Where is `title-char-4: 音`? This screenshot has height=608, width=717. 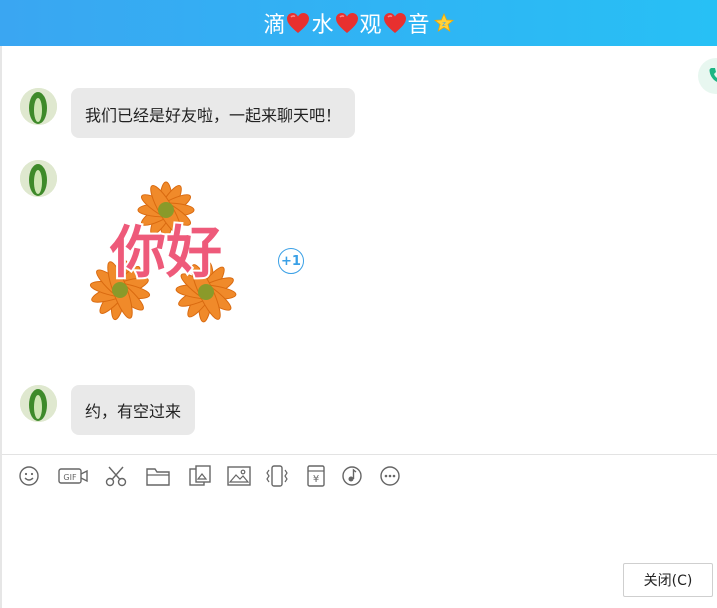
title-char-4: 音 is located at coordinates (418, 25).